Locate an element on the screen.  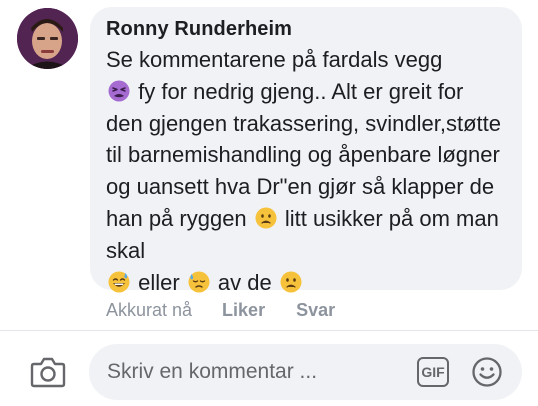
smiley-icon is located at coordinates (487, 372).